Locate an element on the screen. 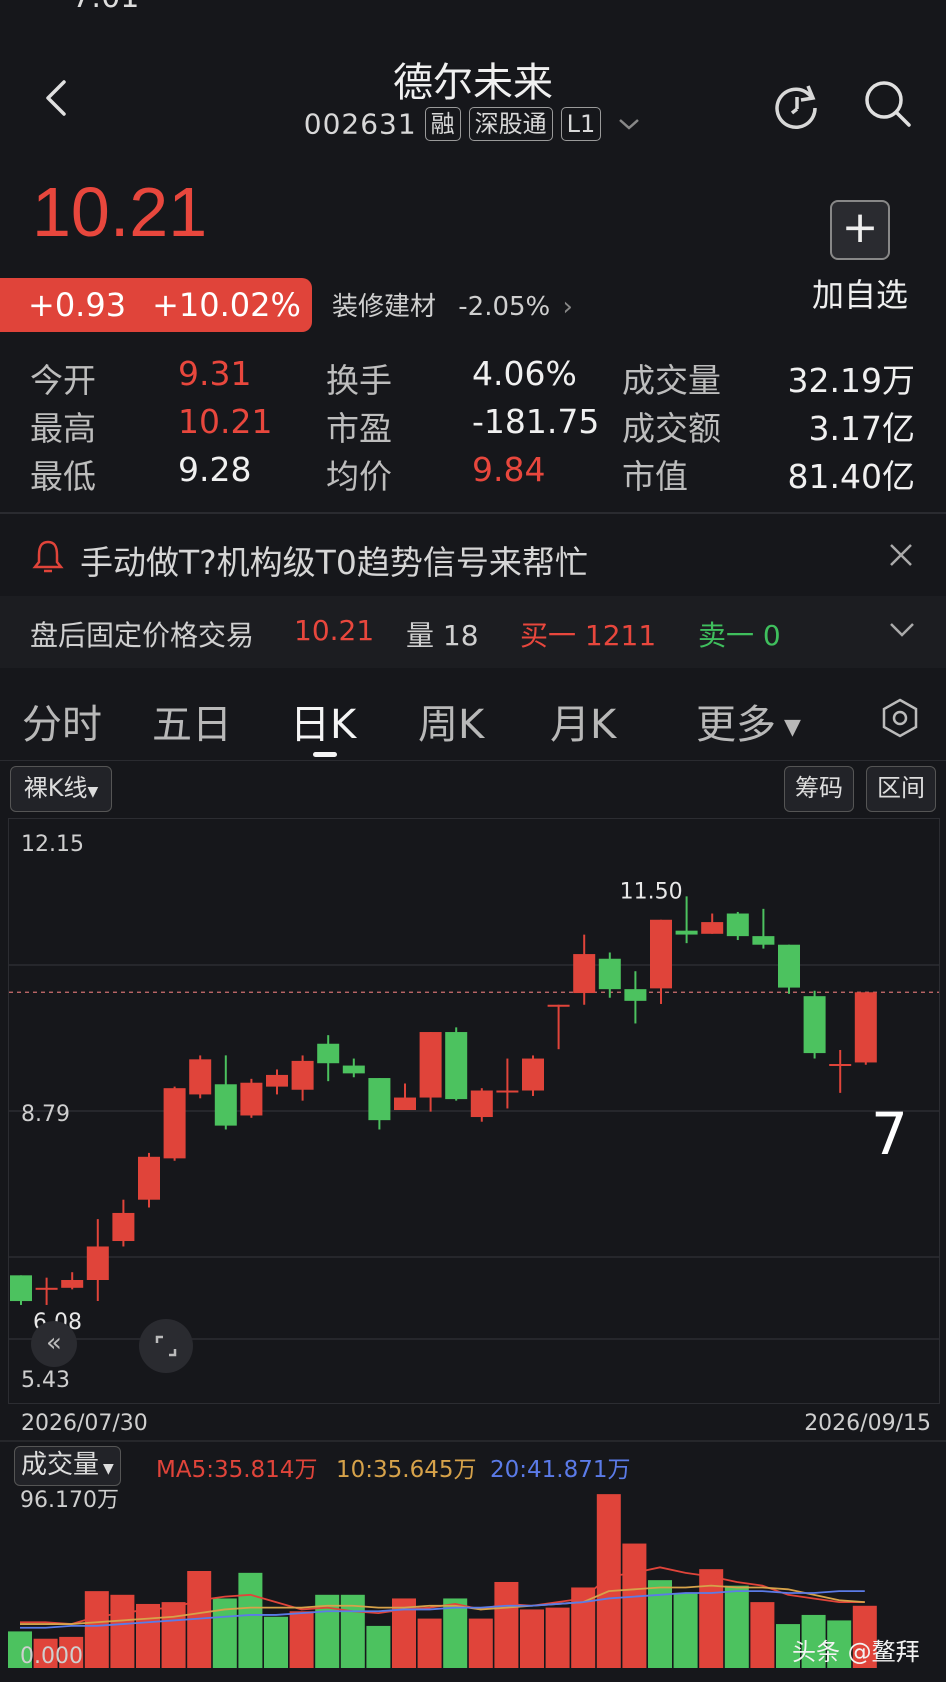  x-axis-start: 2026/07/30 is located at coordinates (84, 1423).